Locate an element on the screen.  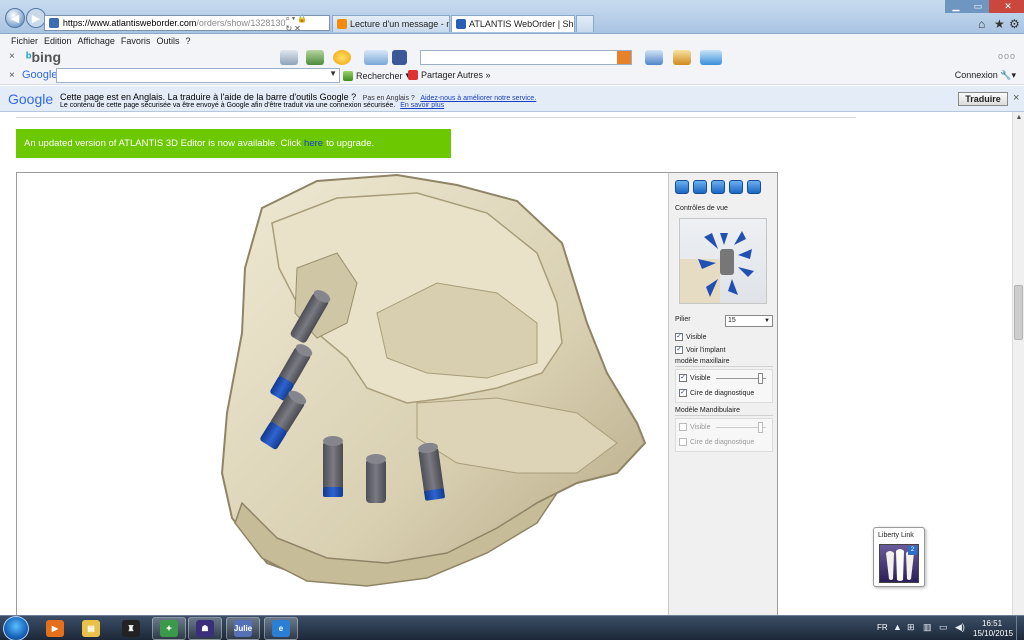
bing-search-icon is located at coordinates (624, 57).